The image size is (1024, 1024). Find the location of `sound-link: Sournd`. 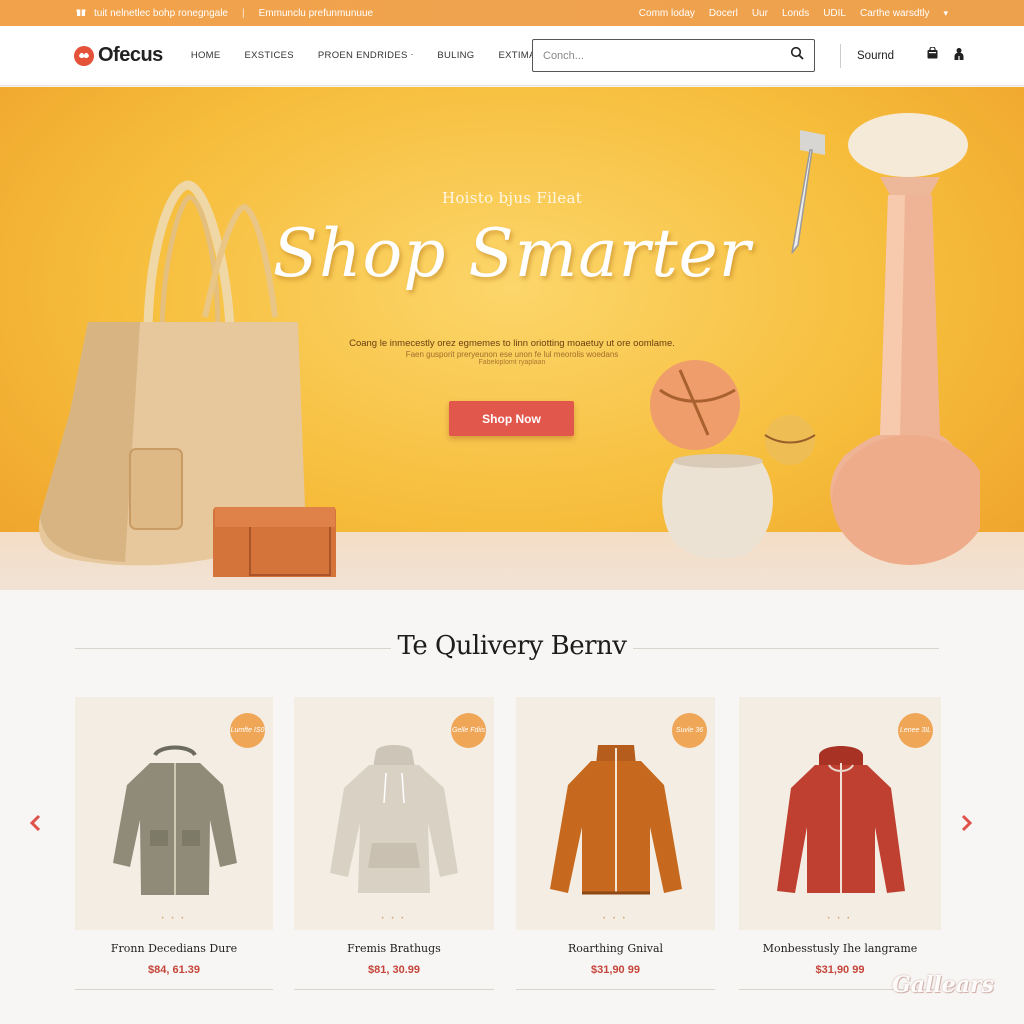

sound-link: Sournd is located at coordinates (875, 56).